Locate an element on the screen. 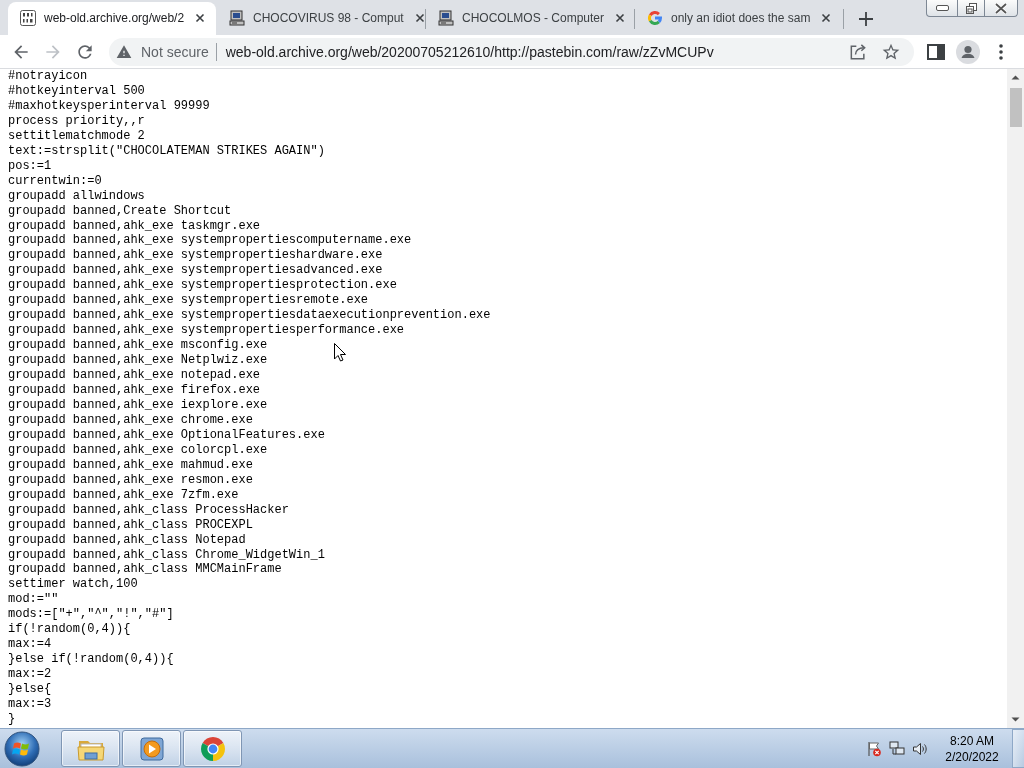  code-line: groupadd banned,ahk_exe firefox.exe is located at coordinates (134, 390).